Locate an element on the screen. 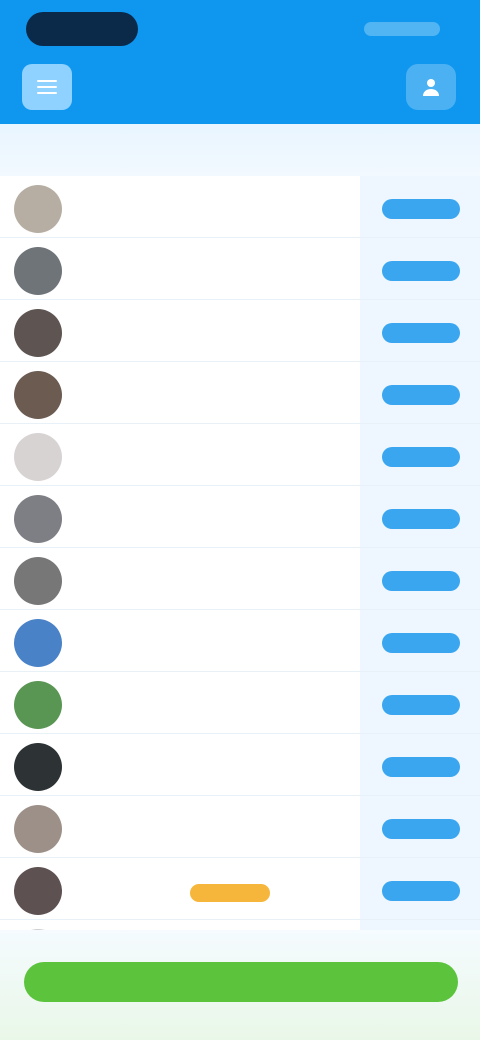 This screenshot has width=480, height=1040. status-pill is located at coordinates (82, 29).